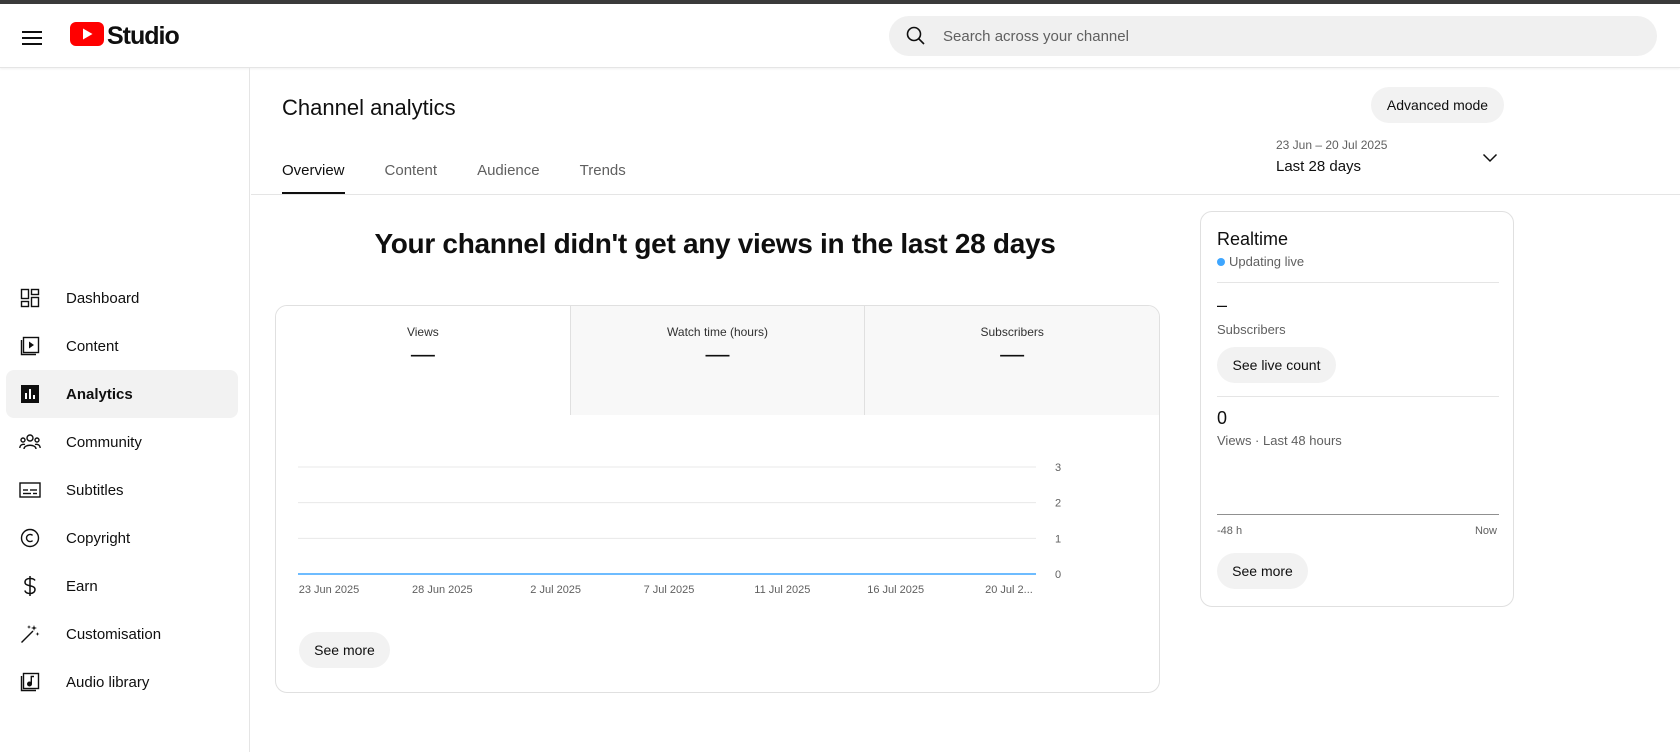 The image size is (1680, 752). I want to click on metric-label: Views, so click(422, 332).